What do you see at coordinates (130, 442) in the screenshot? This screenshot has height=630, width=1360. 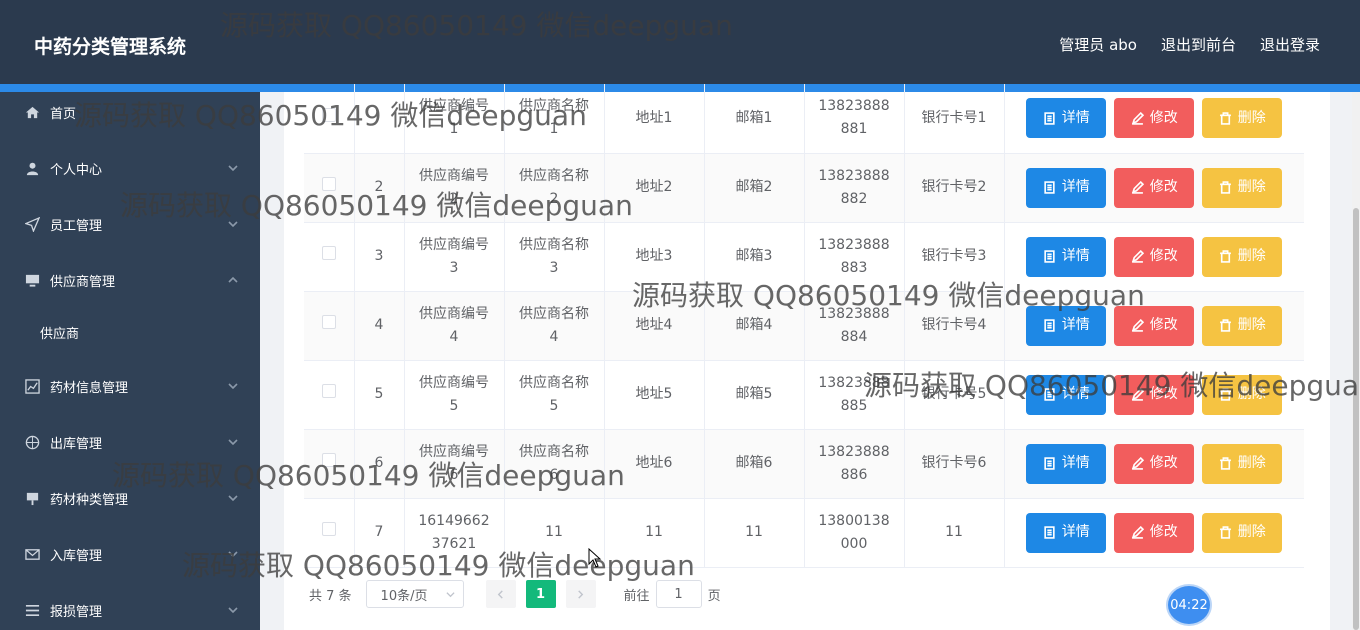 I see `sidebar-item-outbound: 出库管理` at bounding box center [130, 442].